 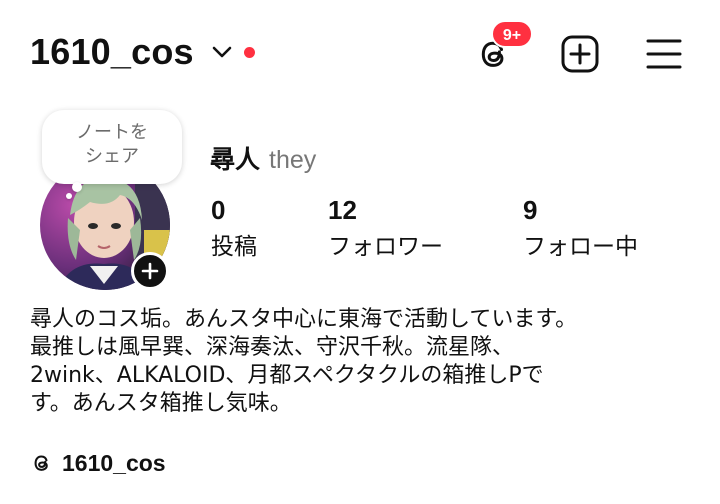 I want to click on bio-line: 最推しは風早巽、深海奏汰、守沢千秋。流星隊、, so click(x=272, y=347).